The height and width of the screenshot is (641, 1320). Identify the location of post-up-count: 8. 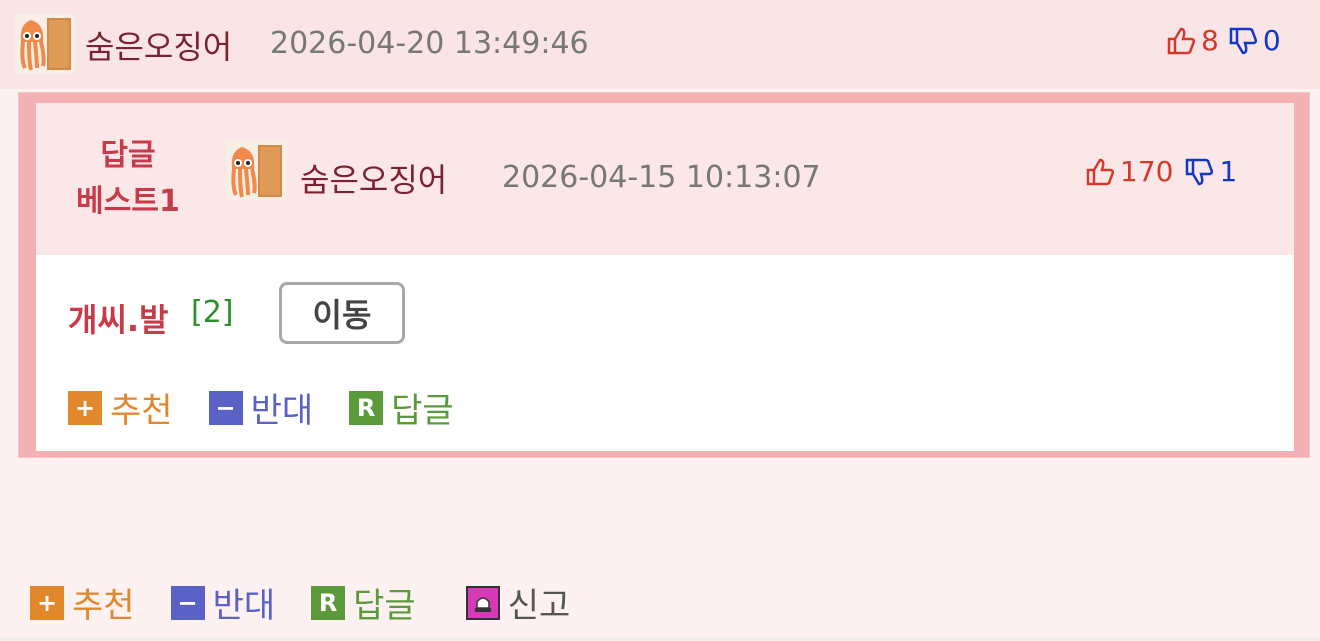
(1210, 40).